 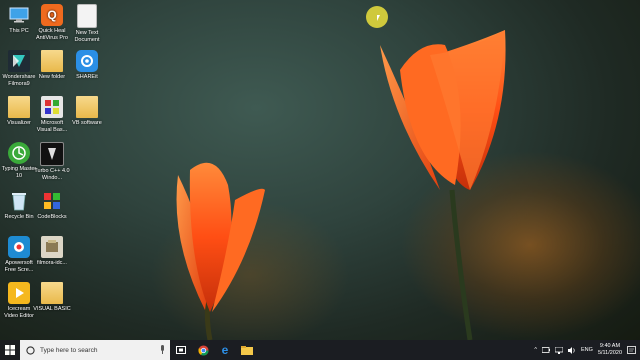 What do you see at coordinates (19, 153) in the screenshot?
I see `typing-master-icon` at bounding box center [19, 153].